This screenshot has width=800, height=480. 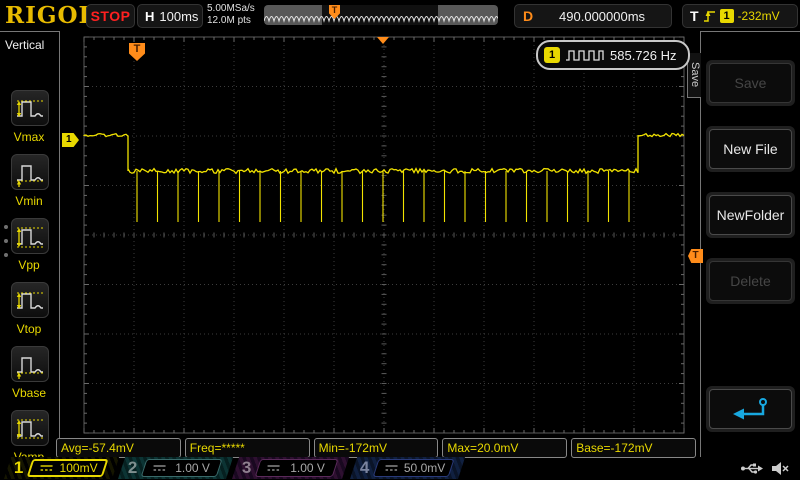 I want to click on channel-4-block: 4 50.0mV, so click(x=408, y=468).